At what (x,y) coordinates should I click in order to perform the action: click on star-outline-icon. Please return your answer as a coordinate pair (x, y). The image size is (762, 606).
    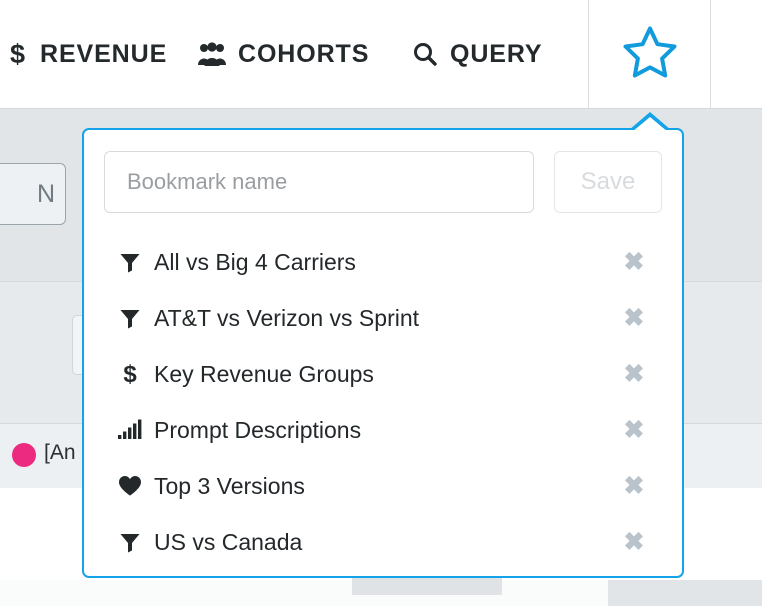
    Looking at the image, I should click on (650, 54).